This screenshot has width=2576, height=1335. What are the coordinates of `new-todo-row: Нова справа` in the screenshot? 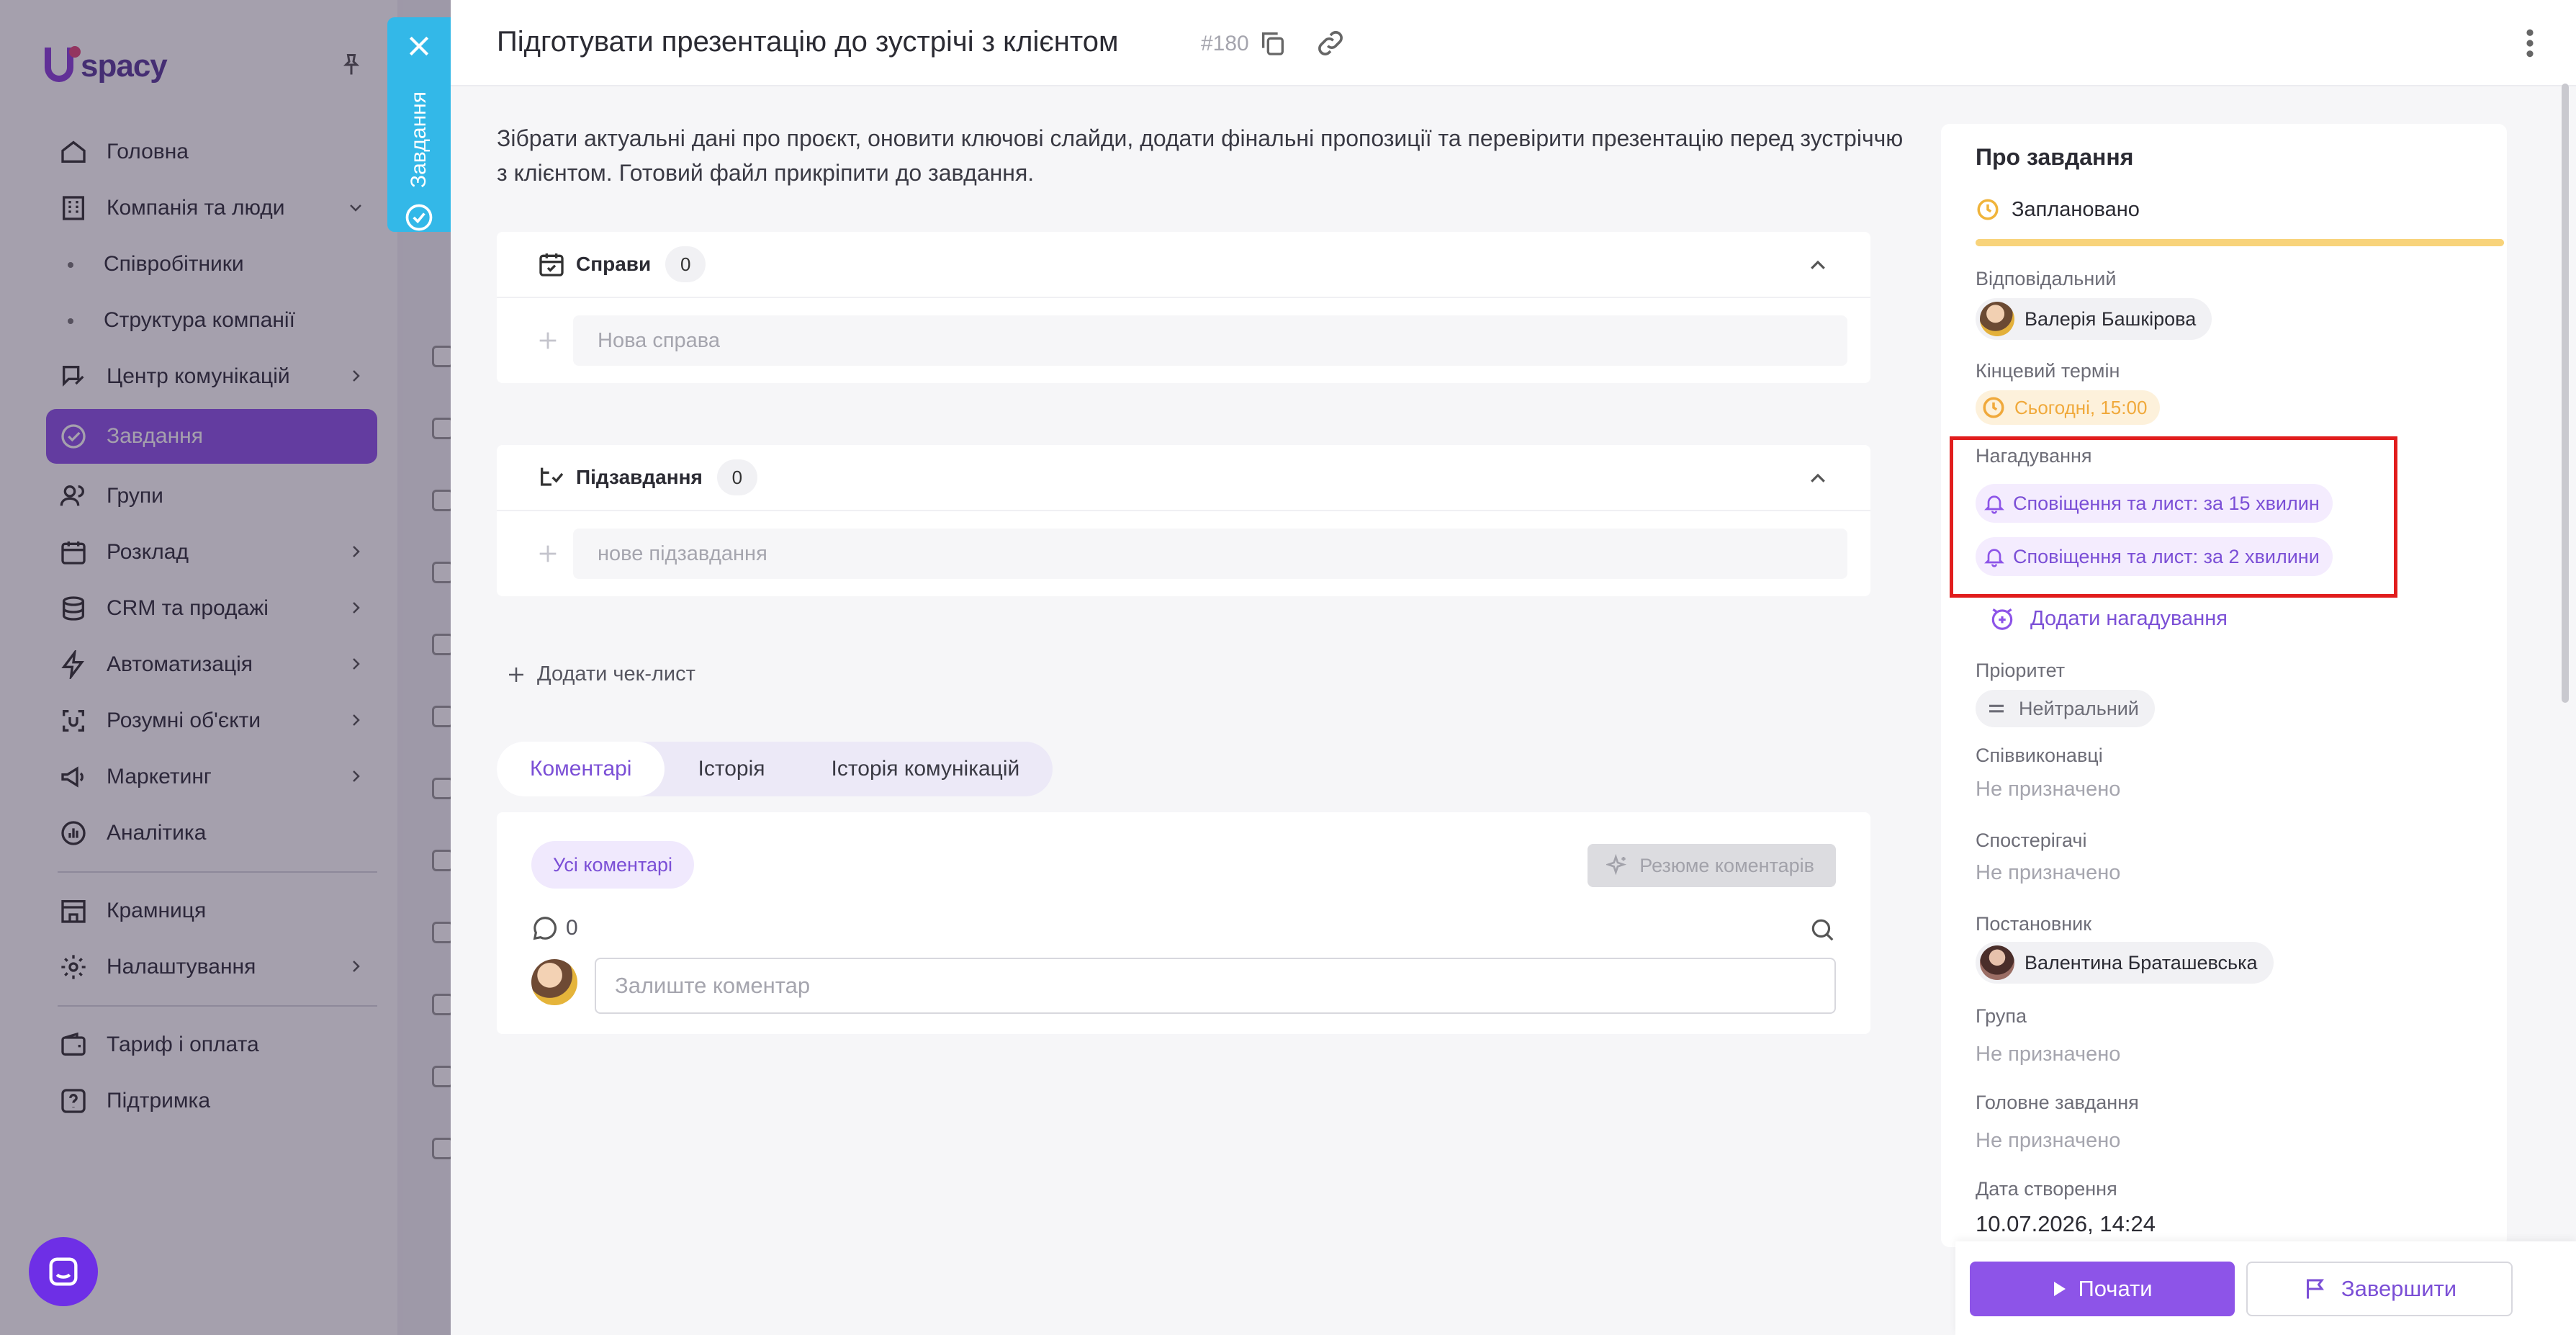 It's located at (1183, 341).